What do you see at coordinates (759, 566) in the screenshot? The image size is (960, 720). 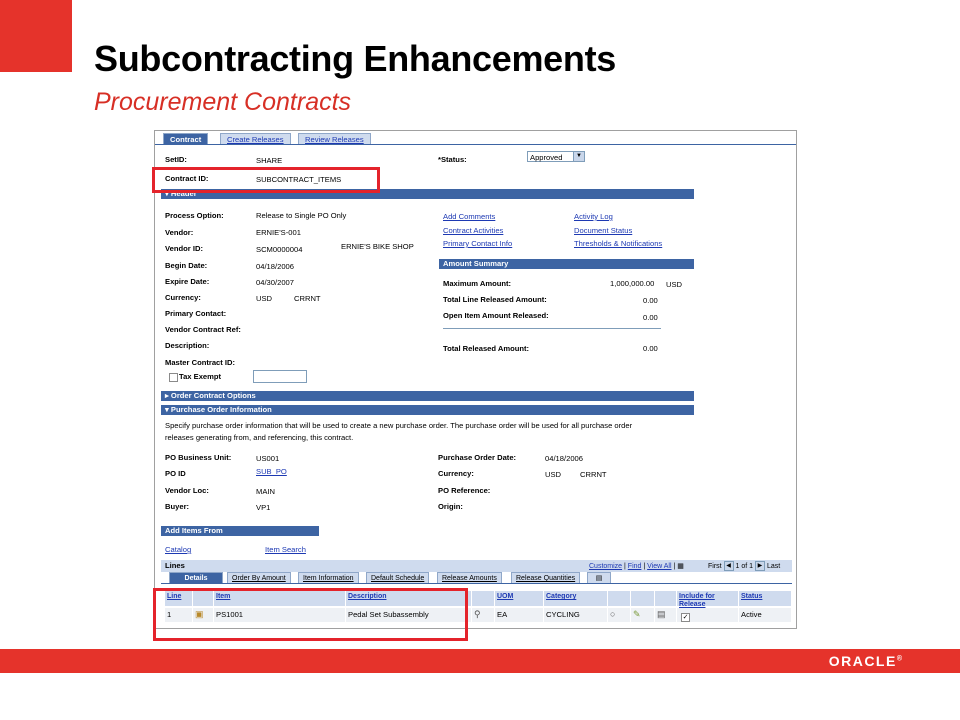 I see `next-icon: ▶` at bounding box center [759, 566].